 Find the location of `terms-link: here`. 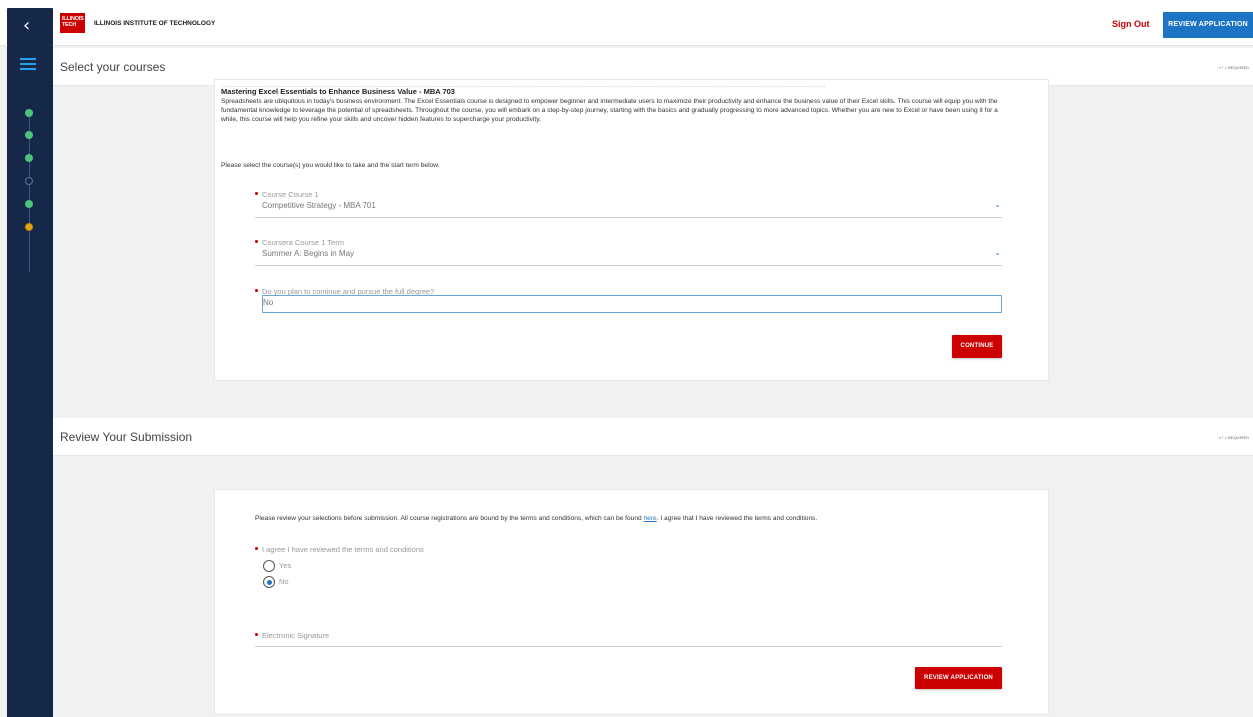

terms-link: here is located at coordinates (650, 518).